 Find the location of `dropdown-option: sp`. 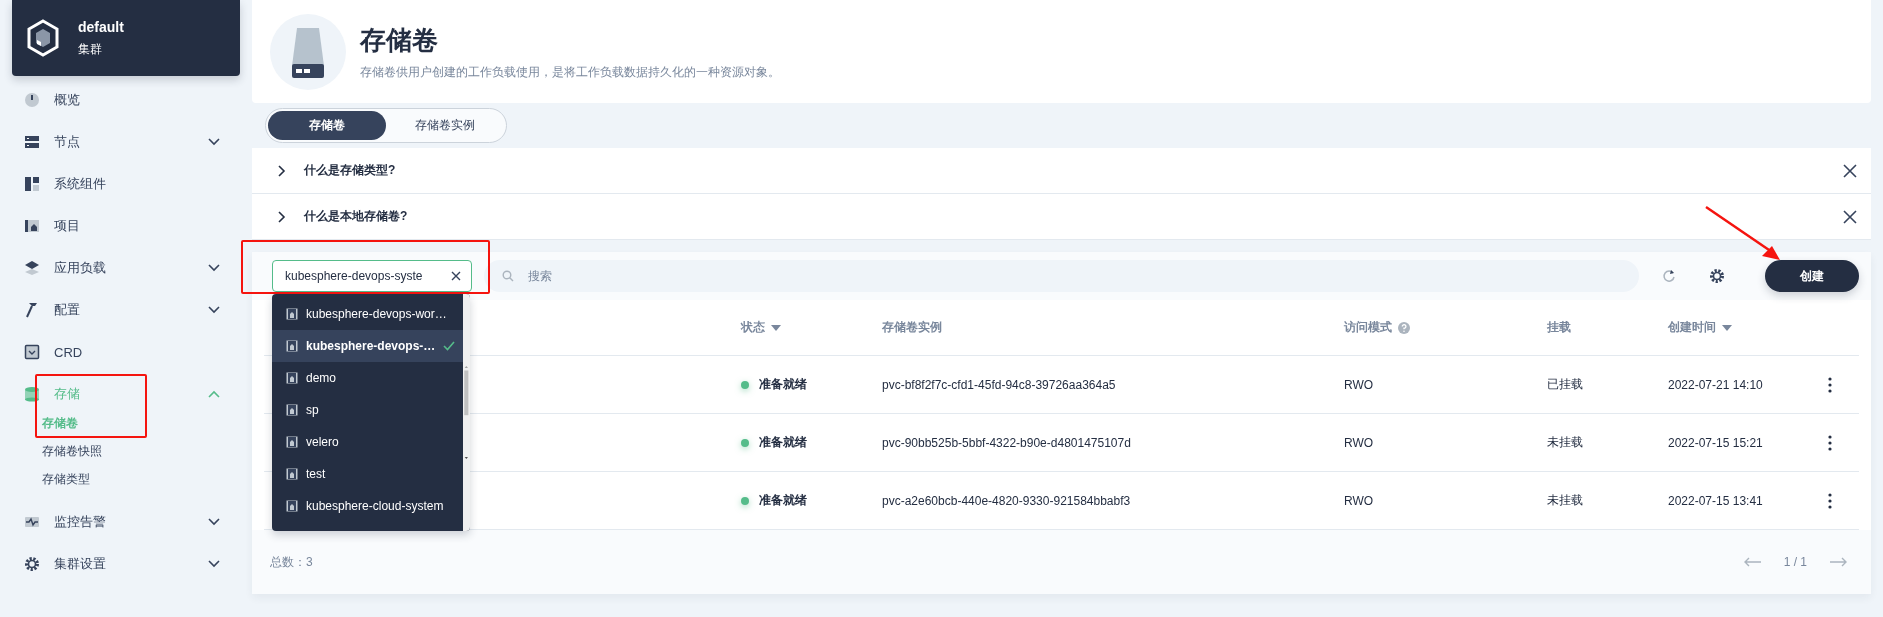

dropdown-option: sp is located at coordinates (368, 410).